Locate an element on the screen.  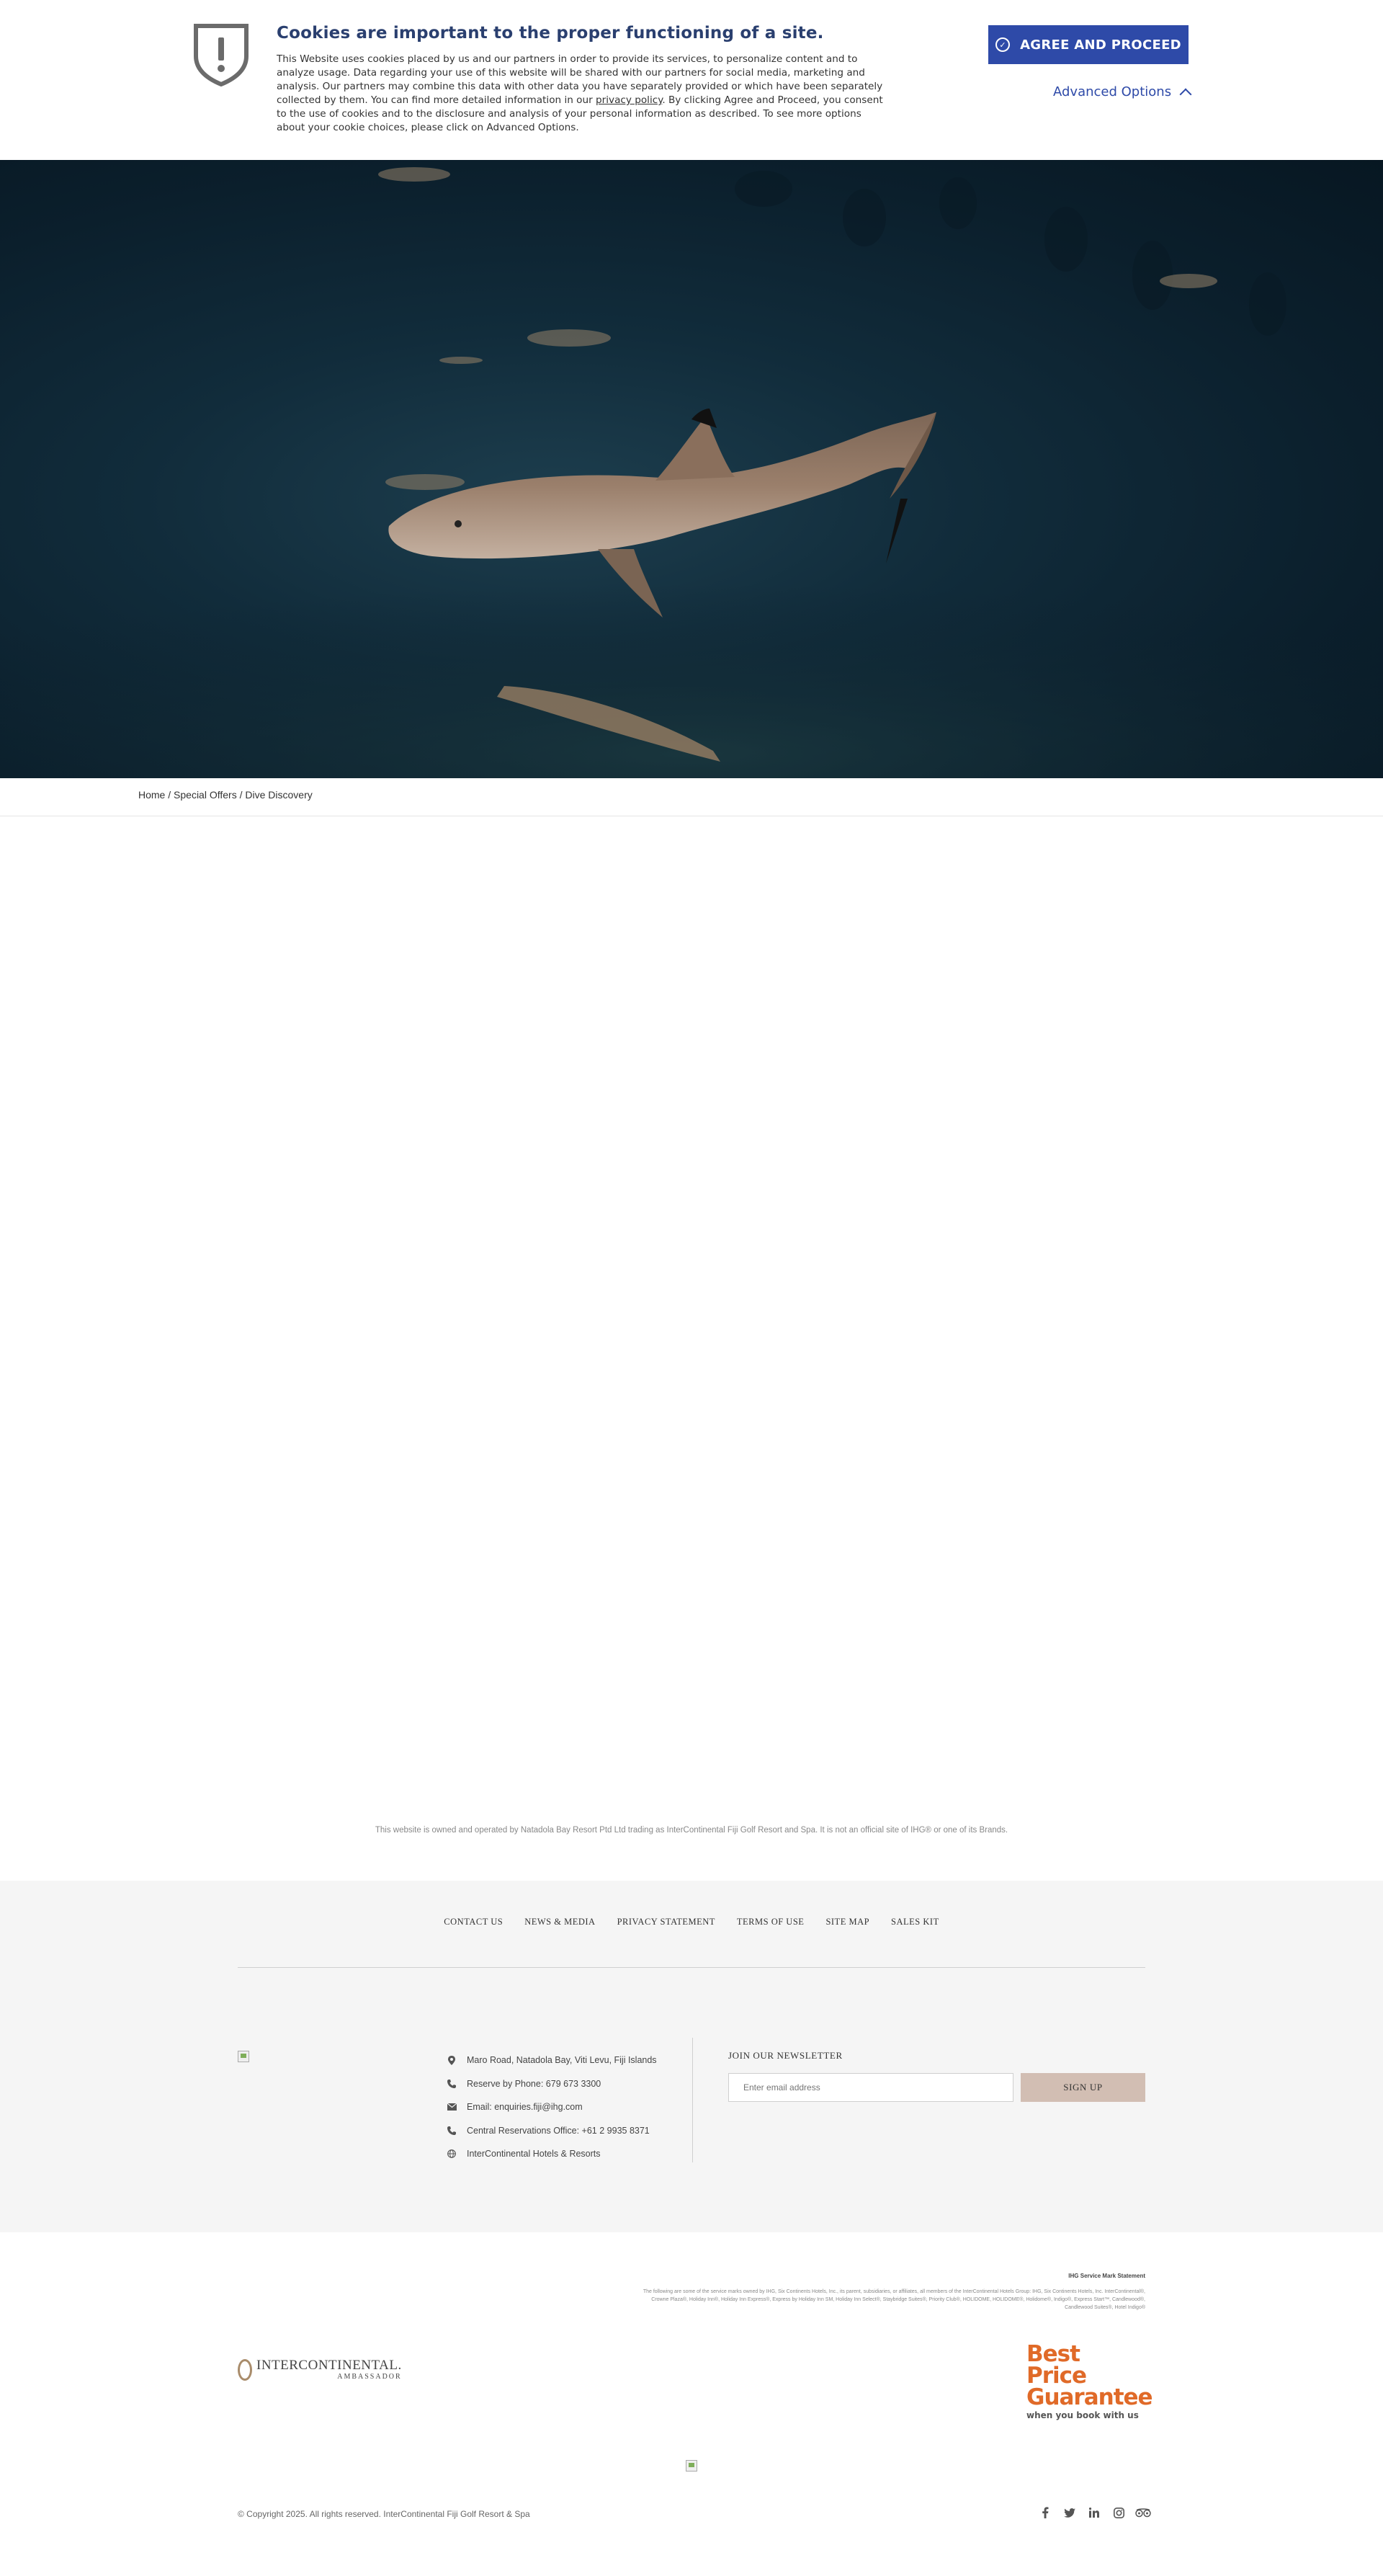
contact-phone: Reserve by Phone: 679 673 3300 is located at coordinates (552, 2084).